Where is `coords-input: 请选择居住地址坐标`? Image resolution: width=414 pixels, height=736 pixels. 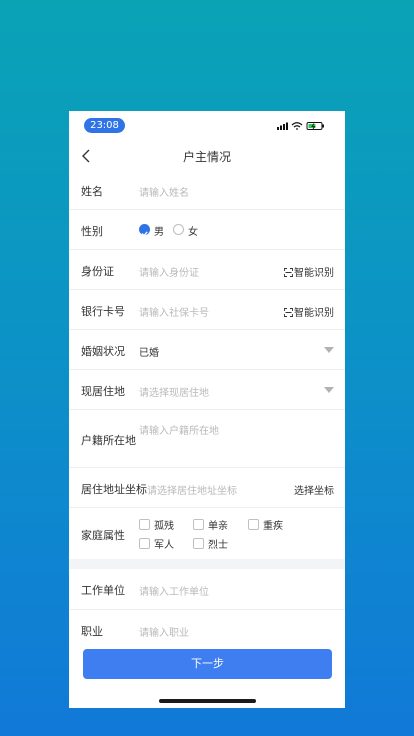
coords-input: 请选择居住地址坐标 is located at coordinates (192, 489).